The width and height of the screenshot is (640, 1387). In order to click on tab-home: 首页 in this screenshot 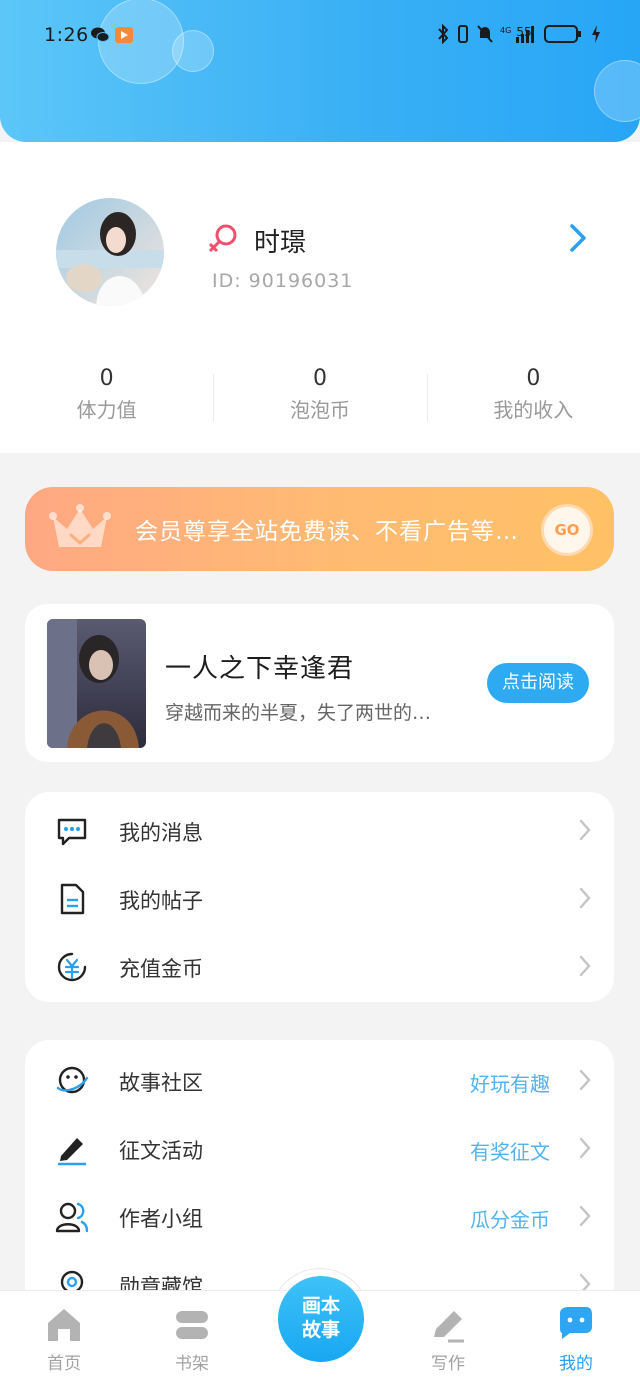, I will do `click(64, 1339)`.